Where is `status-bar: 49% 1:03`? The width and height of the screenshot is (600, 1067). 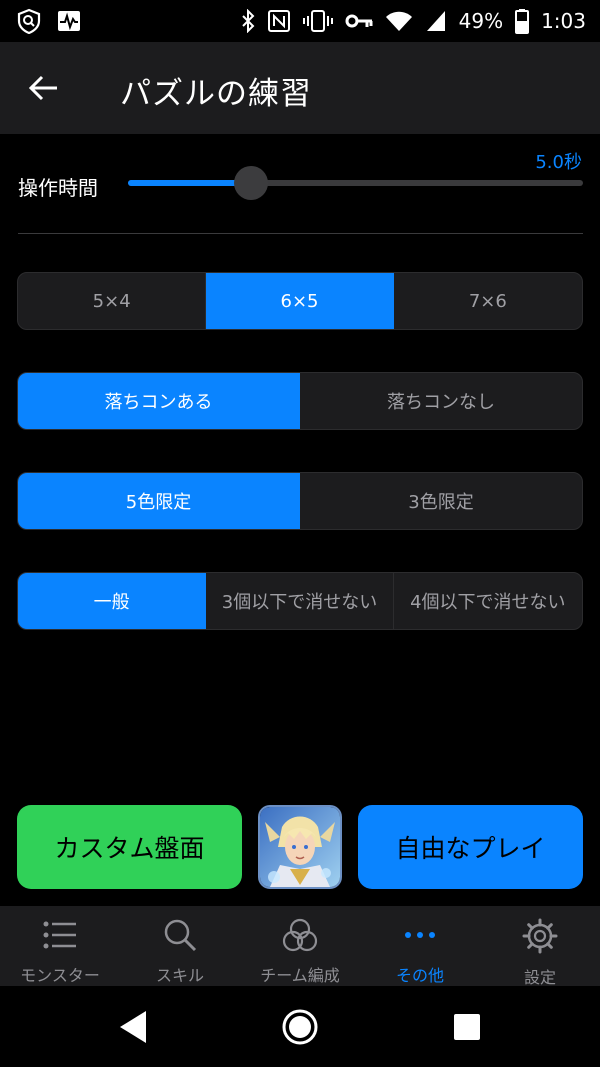
status-bar: 49% 1:03 is located at coordinates (300, 21).